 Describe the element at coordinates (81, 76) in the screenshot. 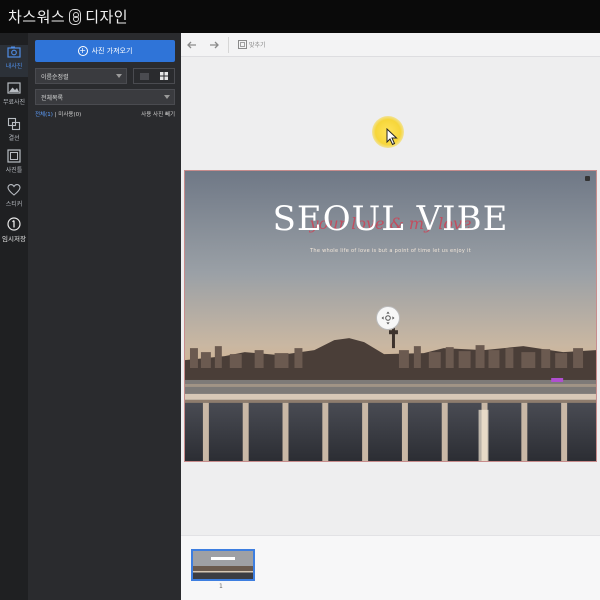

I see `sort-select: 이름순정렬` at that location.